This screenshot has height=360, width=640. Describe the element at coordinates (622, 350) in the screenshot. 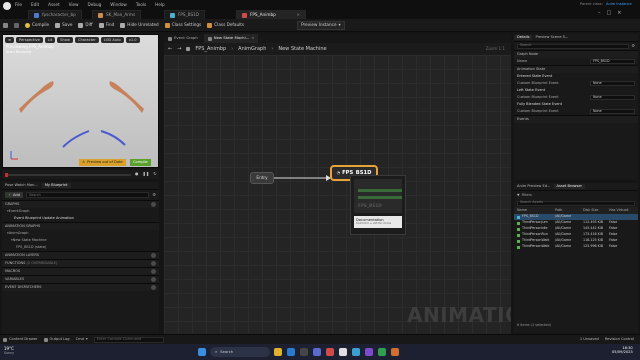

I see `taskbar-clock: 18:30 05/09/2023` at that location.